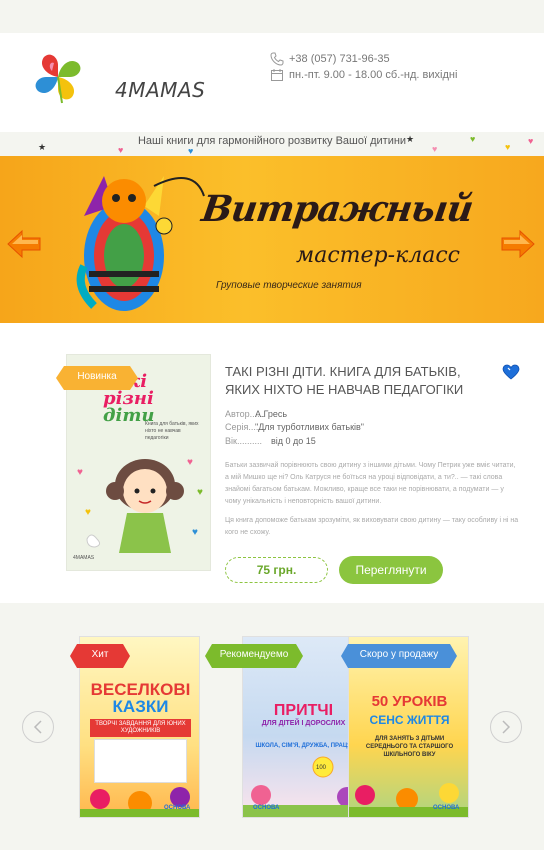  Describe the element at coordinates (409, 710) in the screenshot. I see `book-title: 50 УРОКІВ СЕНС ЖИТТЯ` at that location.